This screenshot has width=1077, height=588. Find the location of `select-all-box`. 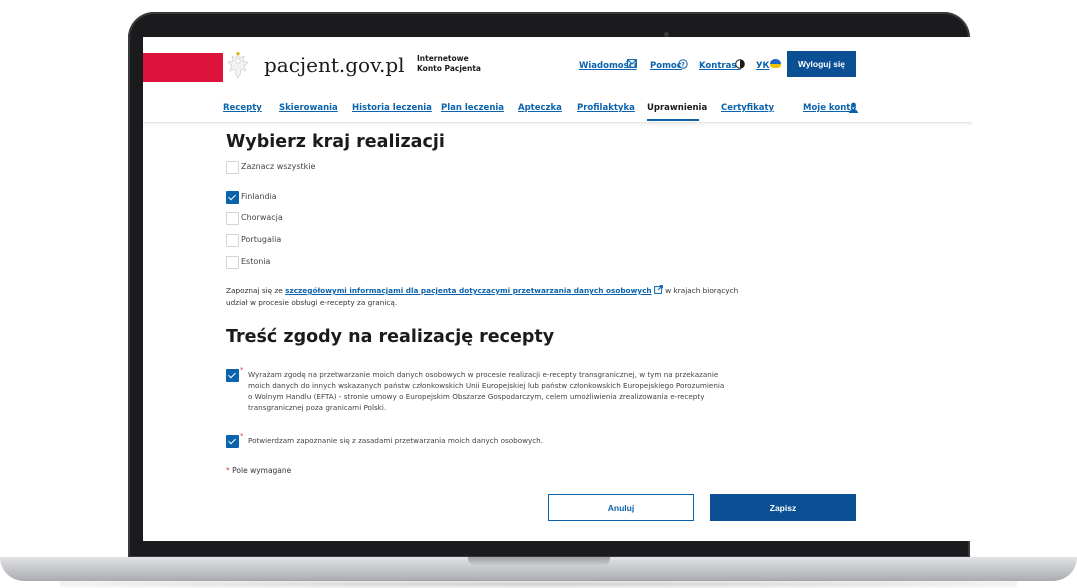

select-all-box is located at coordinates (232, 167).